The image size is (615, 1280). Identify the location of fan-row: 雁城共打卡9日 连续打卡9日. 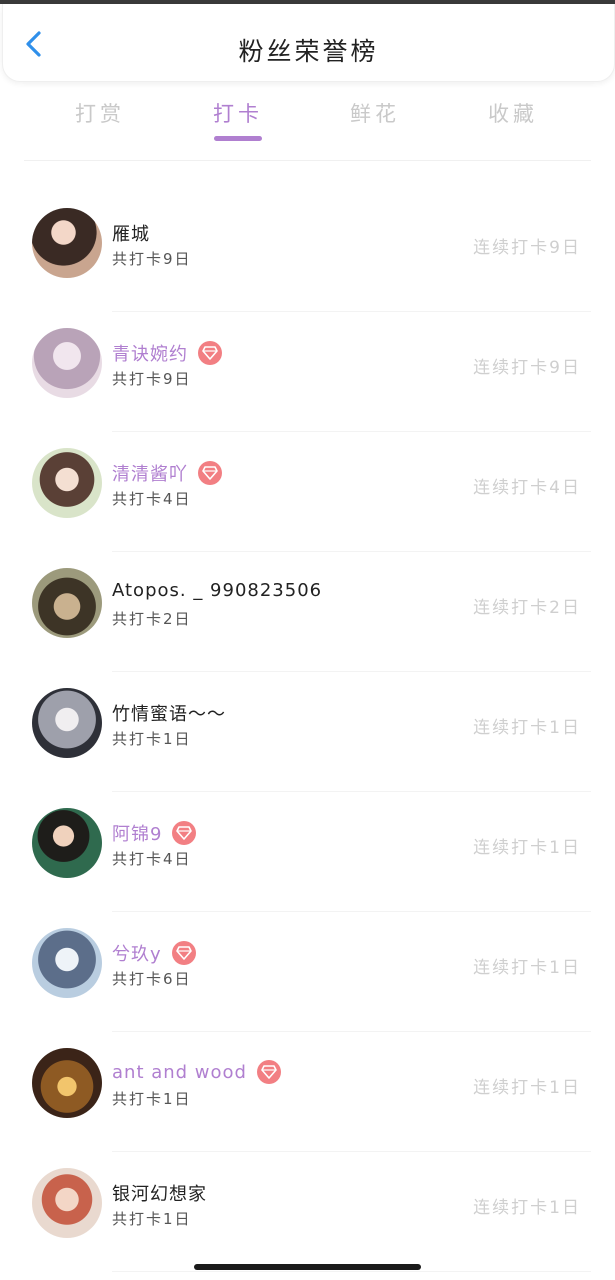
(307, 251).